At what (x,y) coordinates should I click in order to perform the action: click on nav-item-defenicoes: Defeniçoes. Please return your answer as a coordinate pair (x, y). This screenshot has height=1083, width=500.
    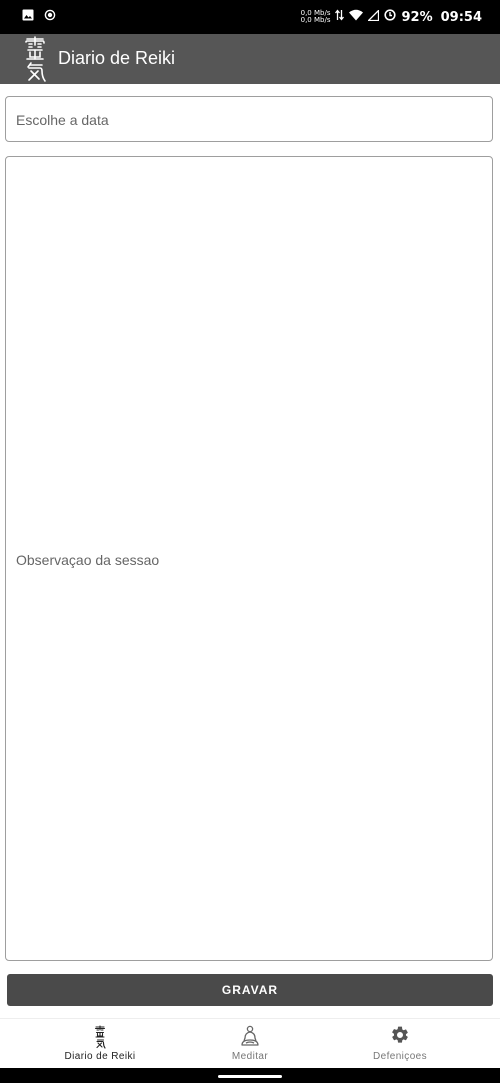
    Looking at the image, I should click on (400, 1044).